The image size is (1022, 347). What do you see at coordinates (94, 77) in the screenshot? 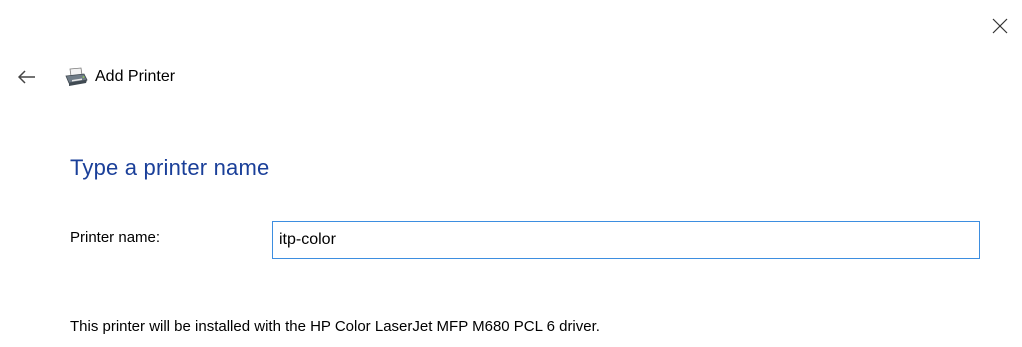
I see `navigation-bar: Add Printer` at bounding box center [94, 77].